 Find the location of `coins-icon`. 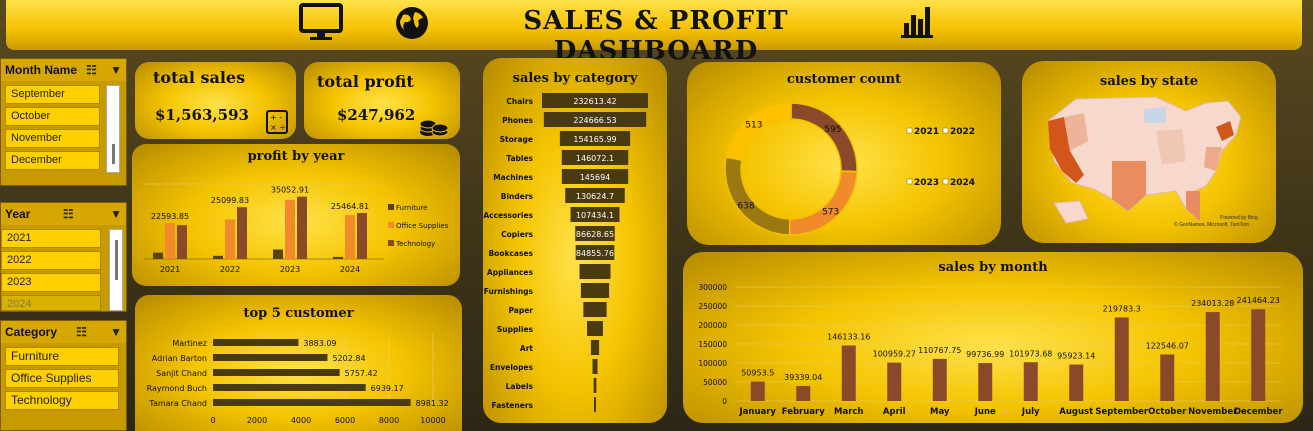

coins-icon is located at coordinates (434, 128).